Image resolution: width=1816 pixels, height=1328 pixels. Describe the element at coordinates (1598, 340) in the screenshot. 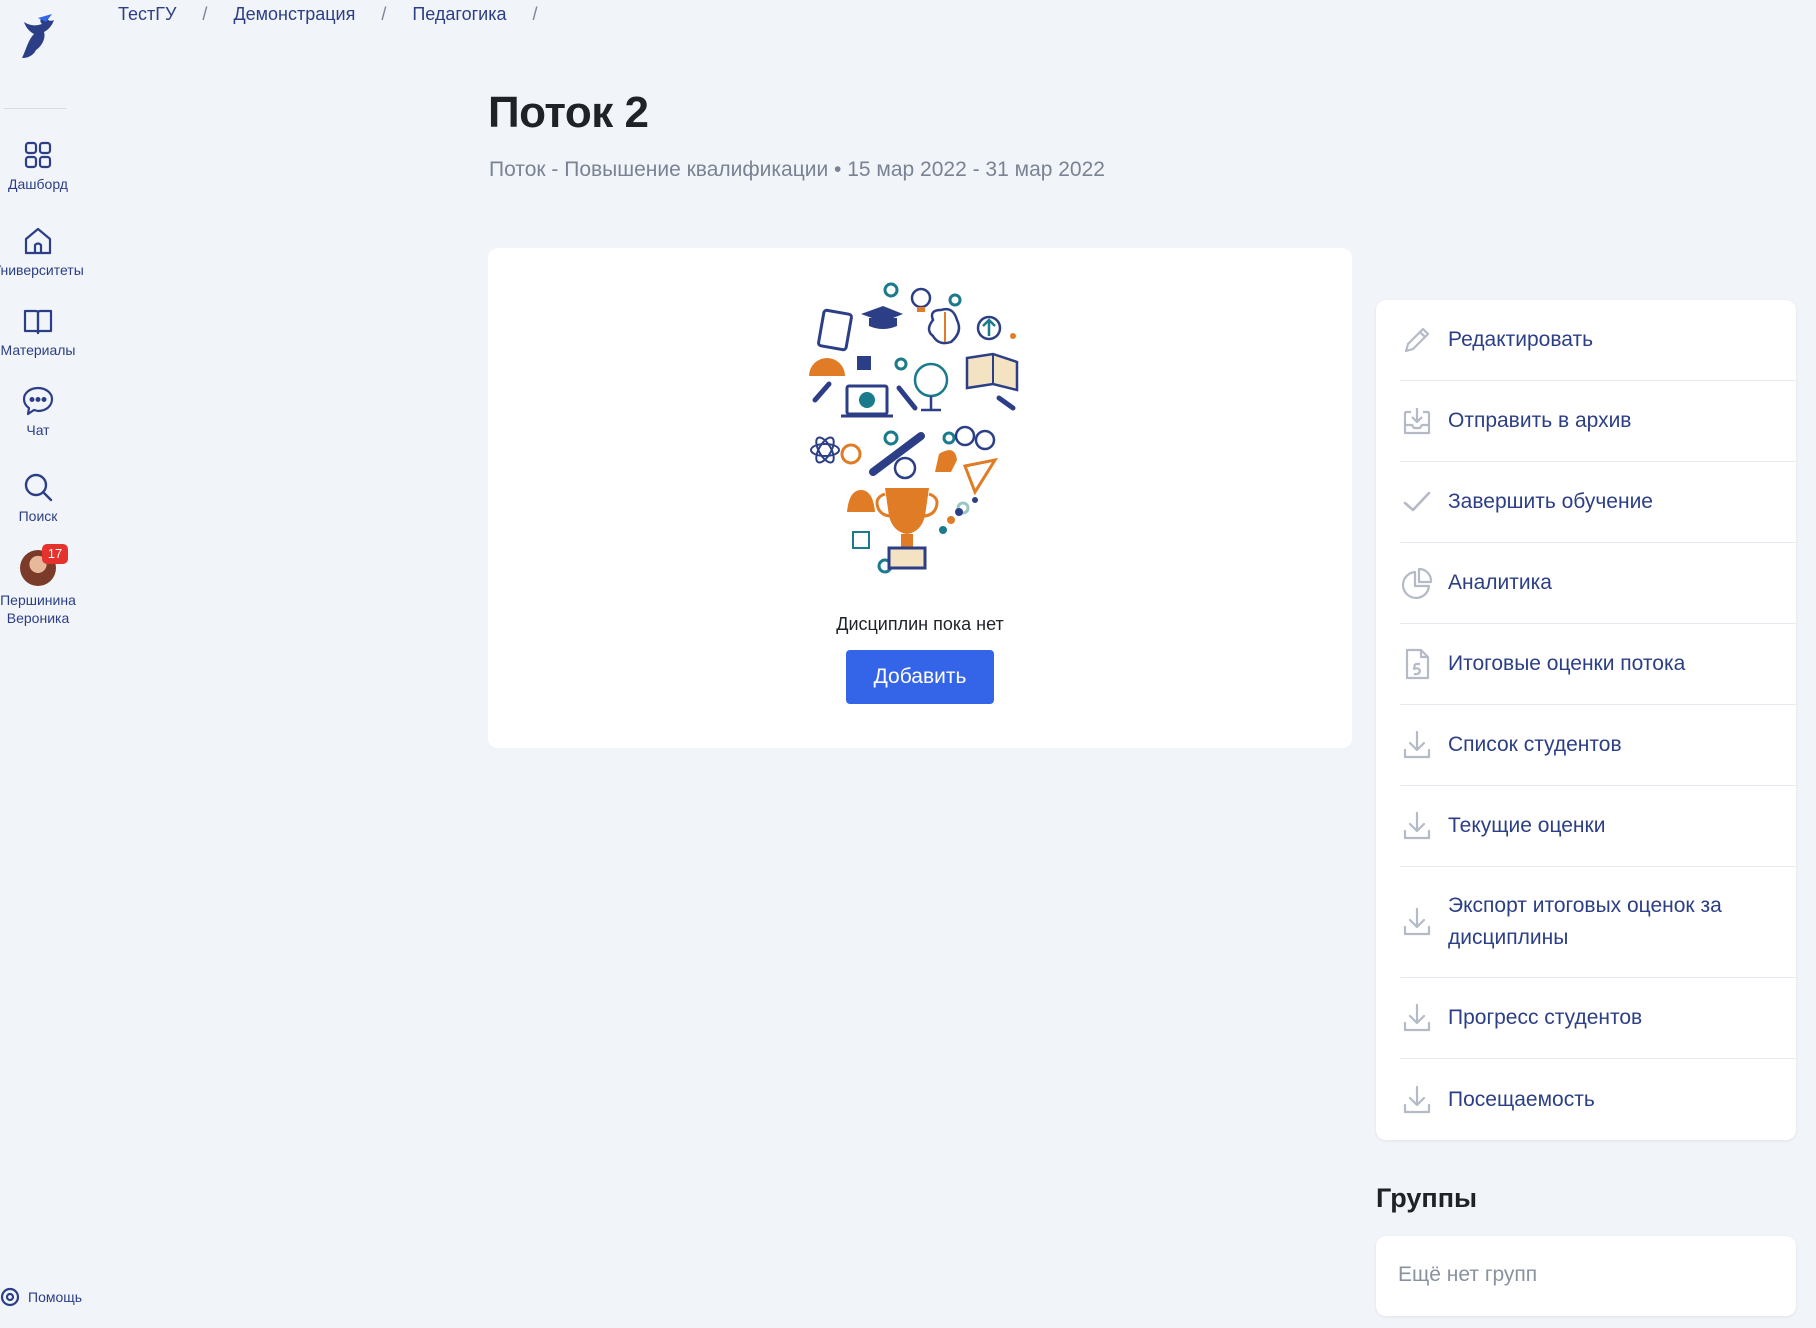

I see `edit-action: Редактировать` at that location.